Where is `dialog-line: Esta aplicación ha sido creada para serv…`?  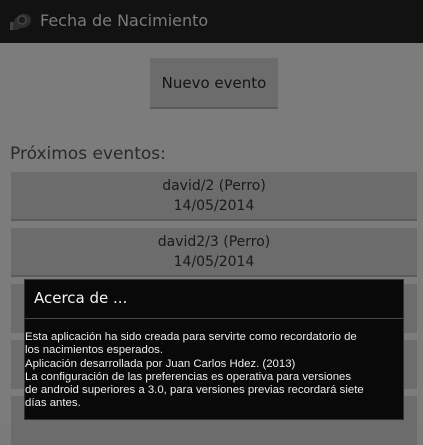
dialog-line: Esta aplicación ha sido creada para serv… is located at coordinates (191, 337).